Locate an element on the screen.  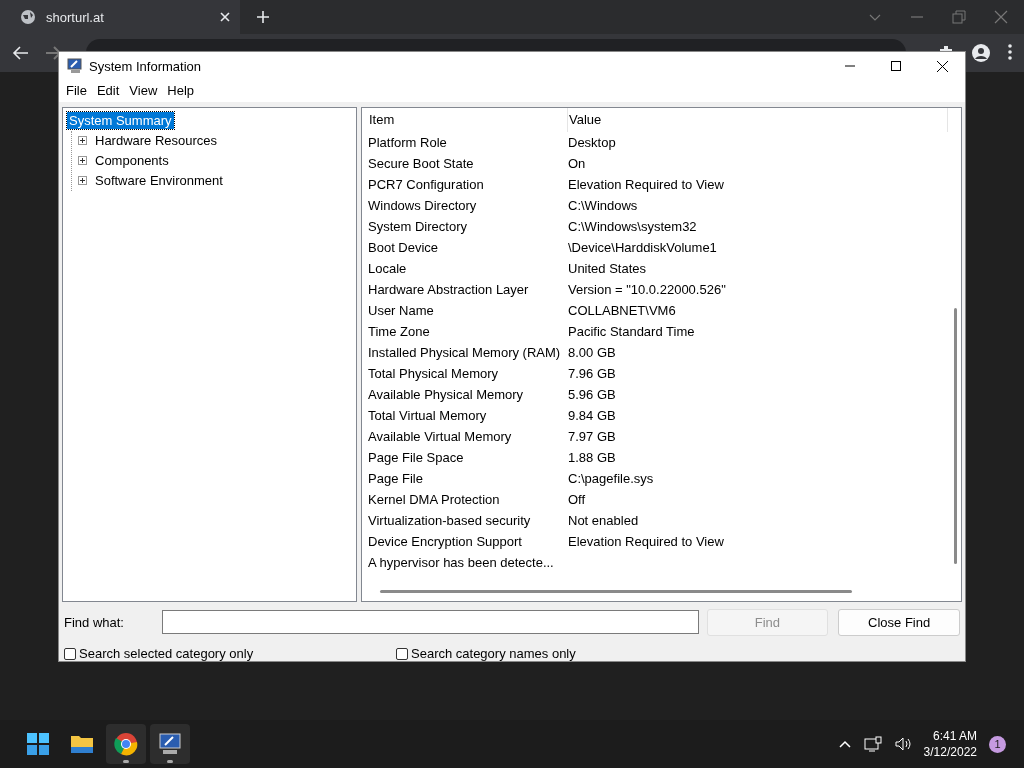
table-cell-text: PCR7 Configuration is located at coordinates (426, 184).